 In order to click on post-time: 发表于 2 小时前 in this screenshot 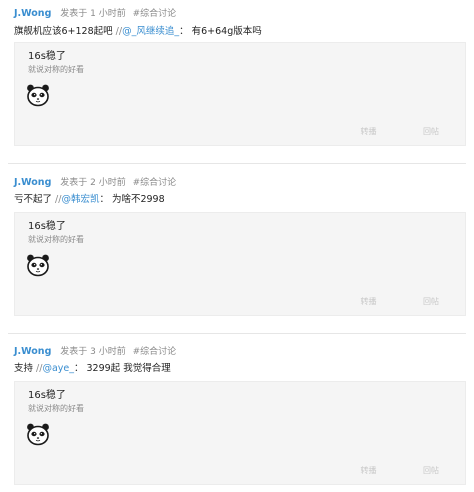, I will do `click(93, 183)`.